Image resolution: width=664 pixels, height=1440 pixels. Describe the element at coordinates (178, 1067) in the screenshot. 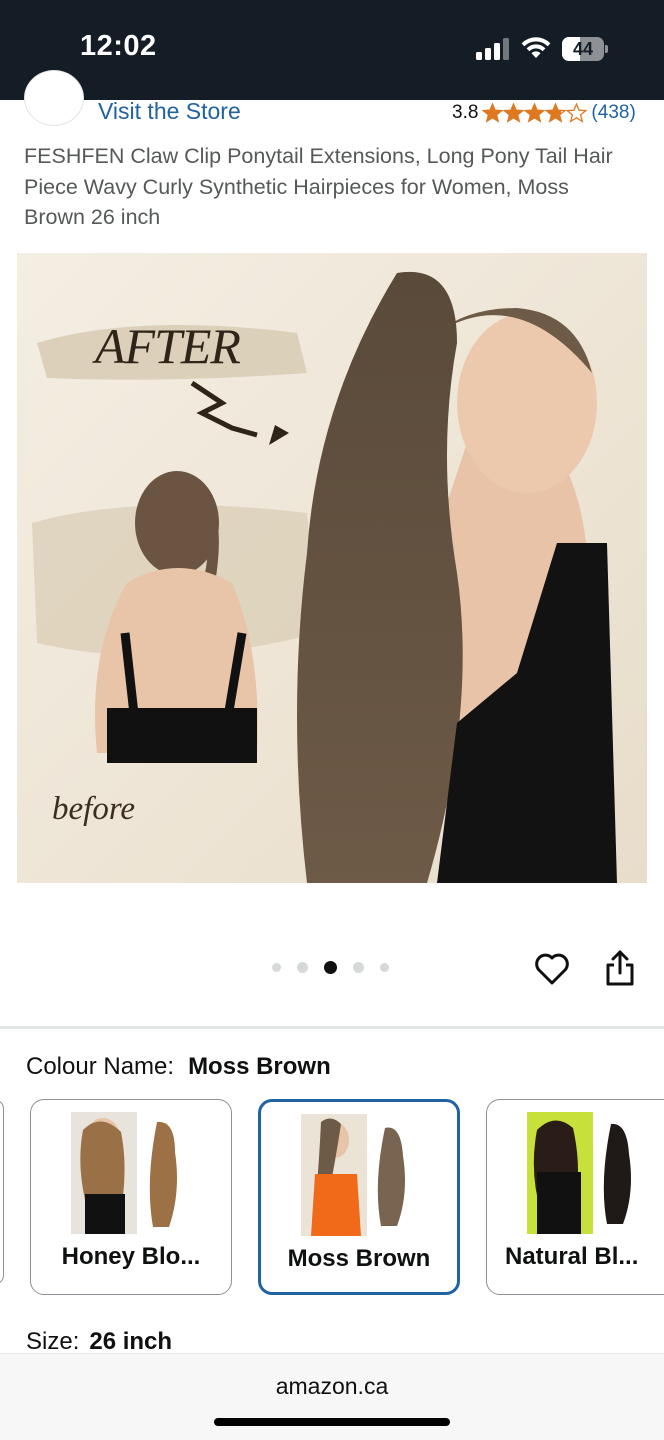

I see `colour-row: Colour Name: Moss Brown` at that location.